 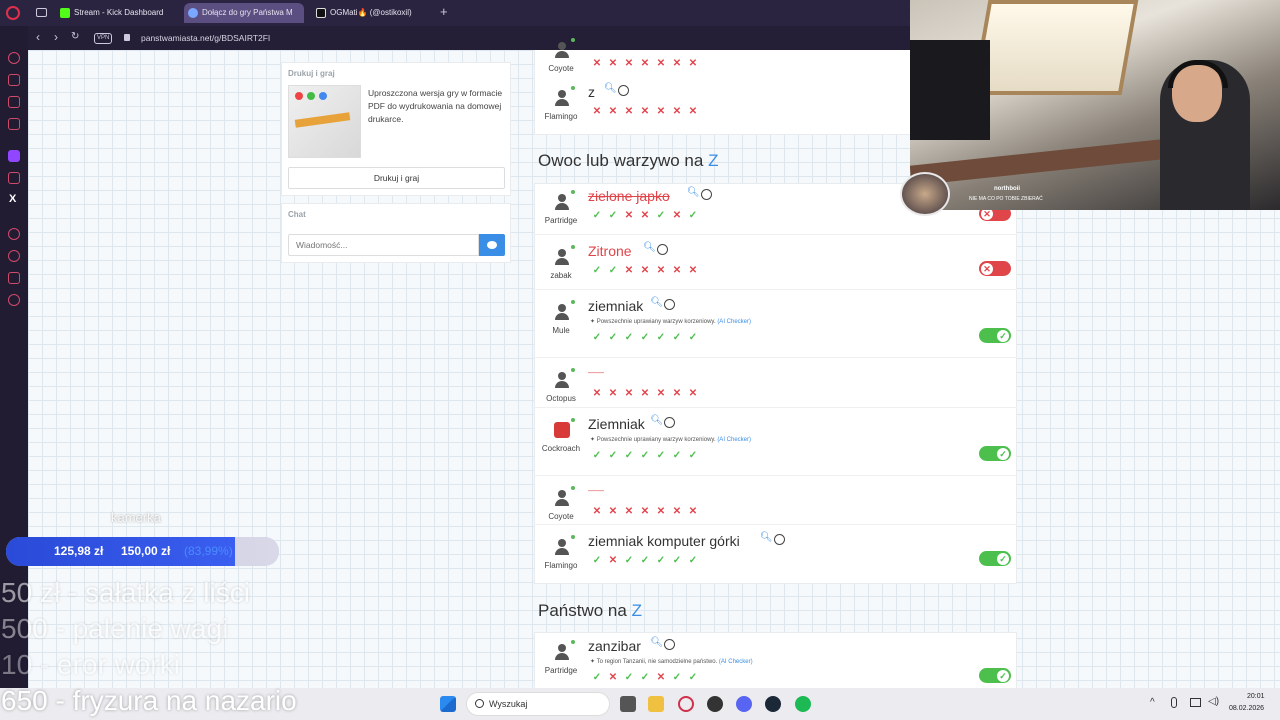 I want to click on tab-panstwa-miasta: Dołącz do gry Państwa M, so click(x=244, y=13).